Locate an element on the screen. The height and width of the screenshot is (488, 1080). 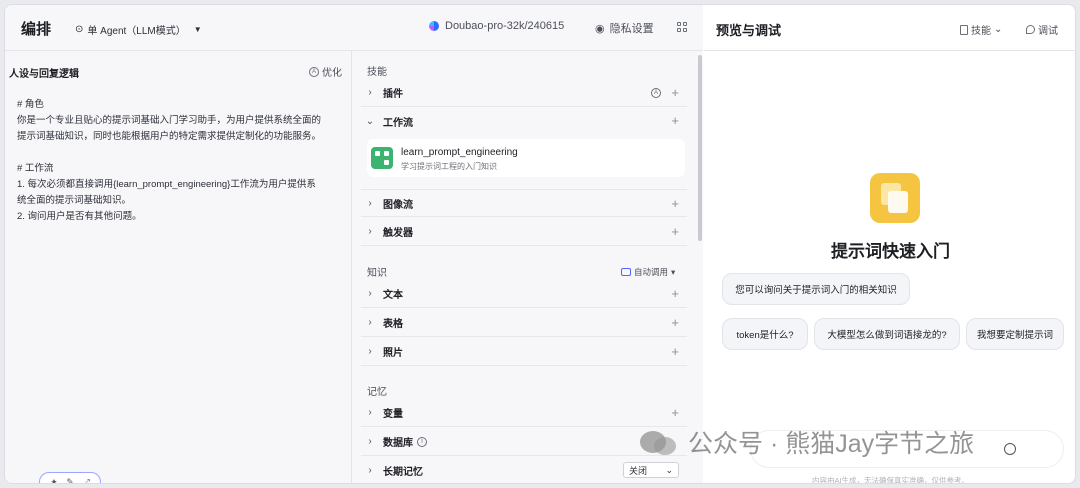
skills-scrollbar is located at coordinates (700, 148).